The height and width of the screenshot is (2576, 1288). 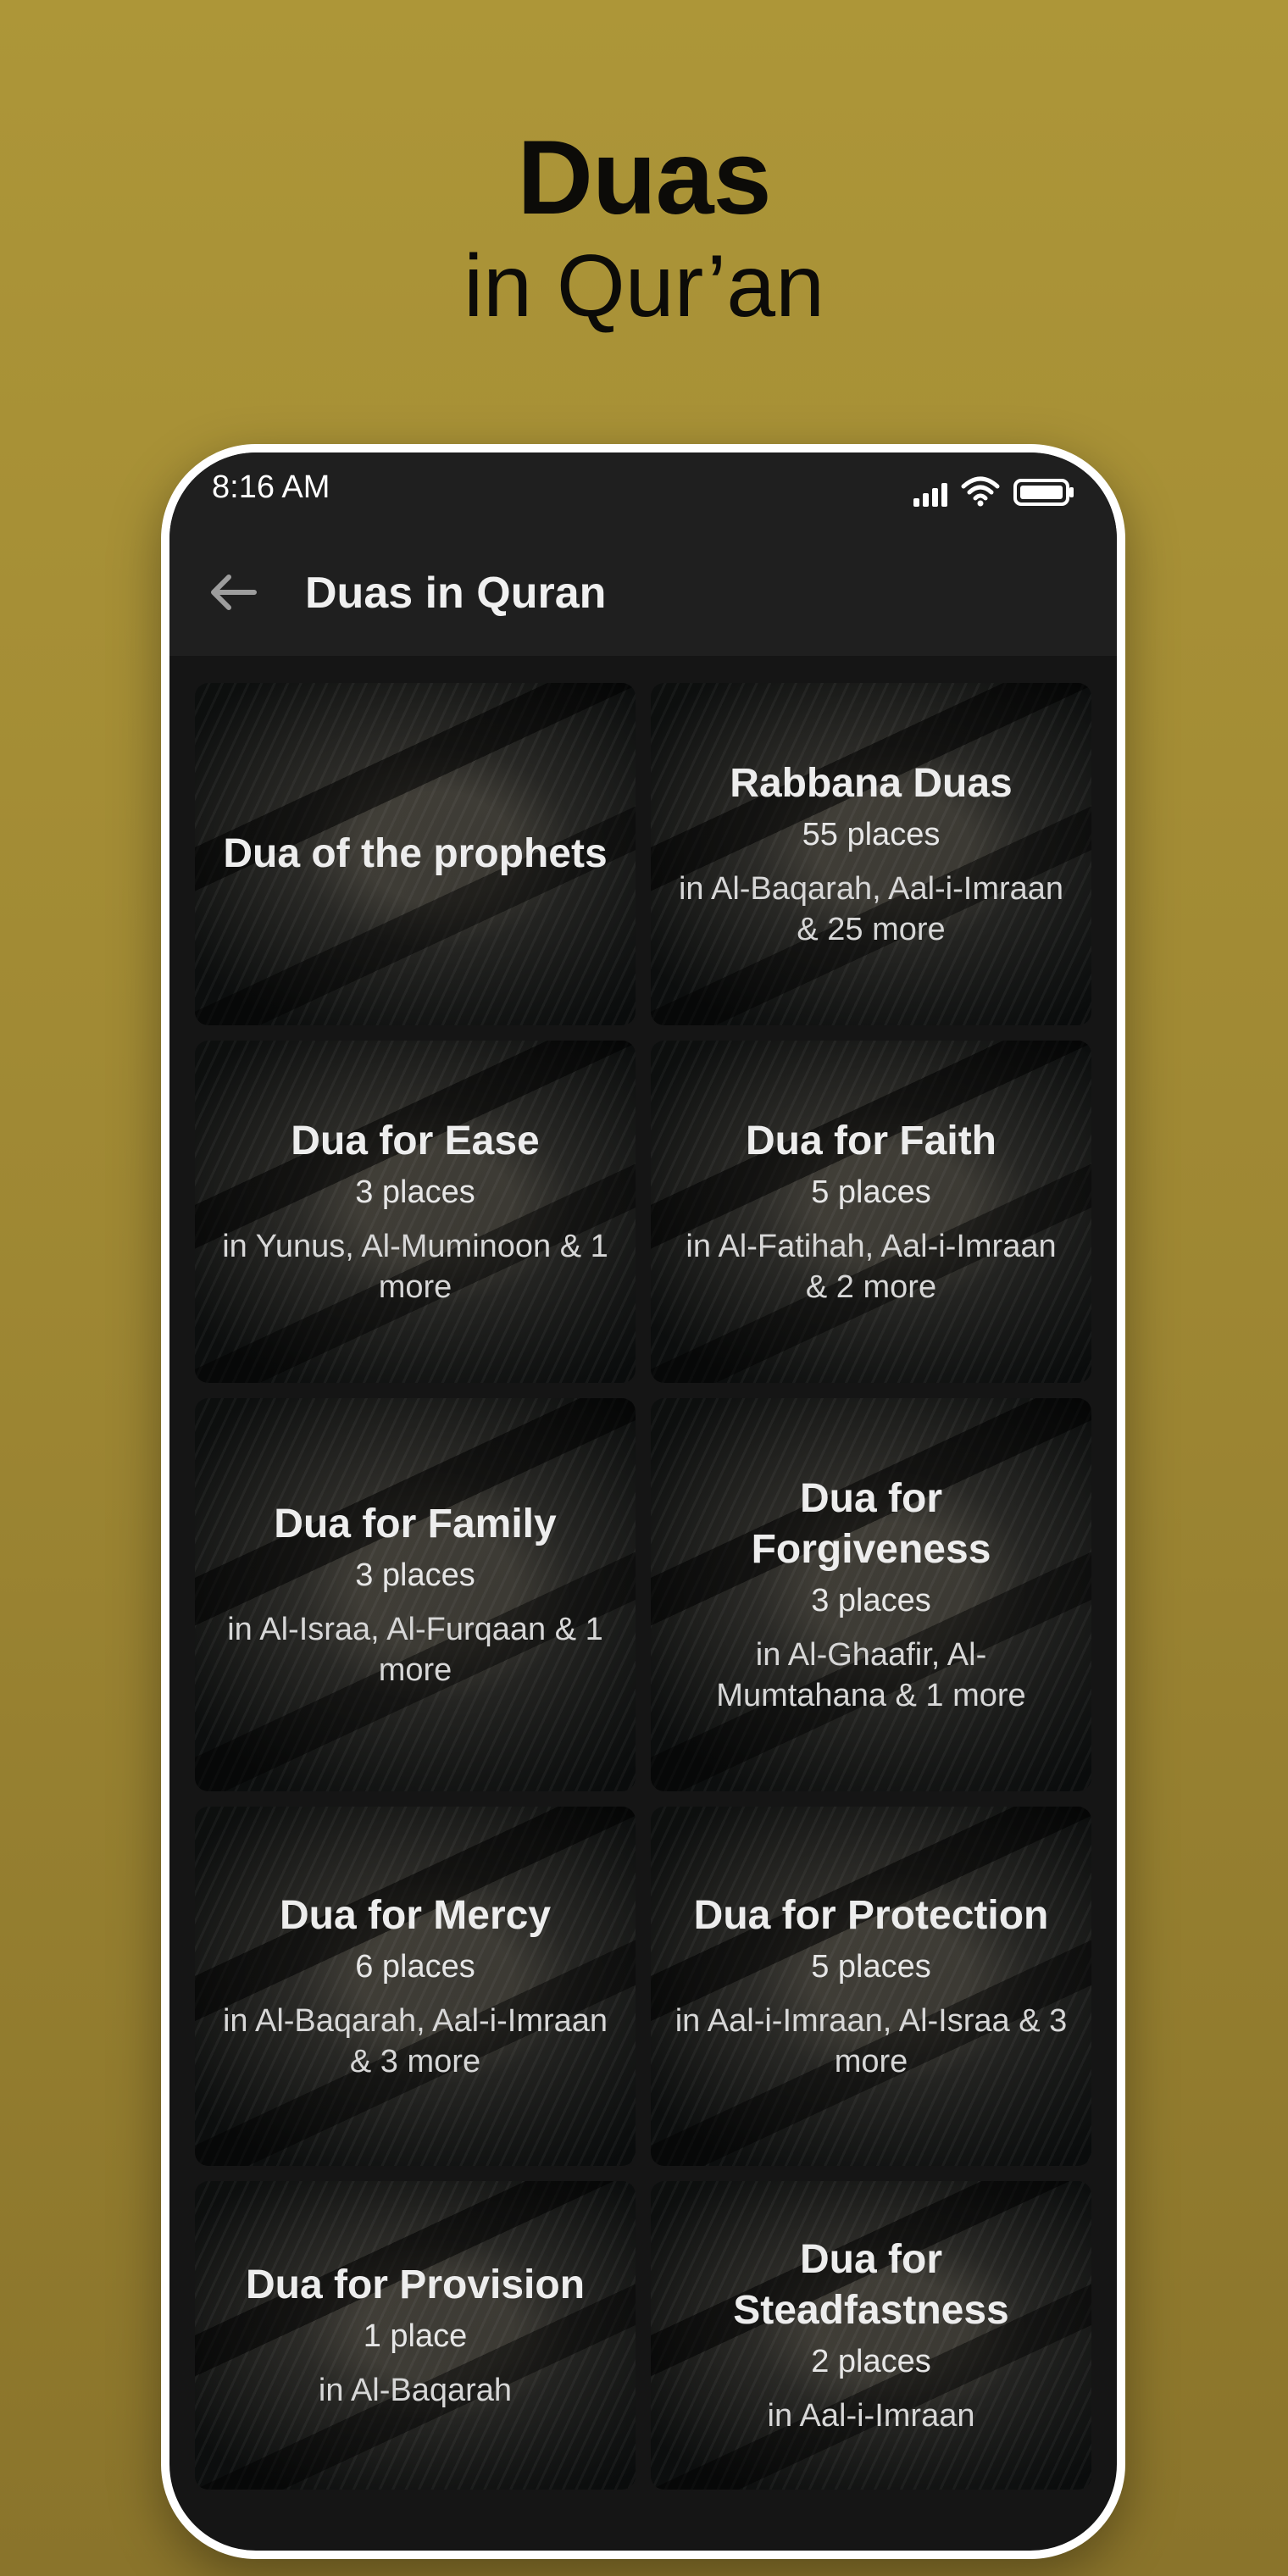 What do you see at coordinates (980, 491) in the screenshot?
I see `wifi-icon` at bounding box center [980, 491].